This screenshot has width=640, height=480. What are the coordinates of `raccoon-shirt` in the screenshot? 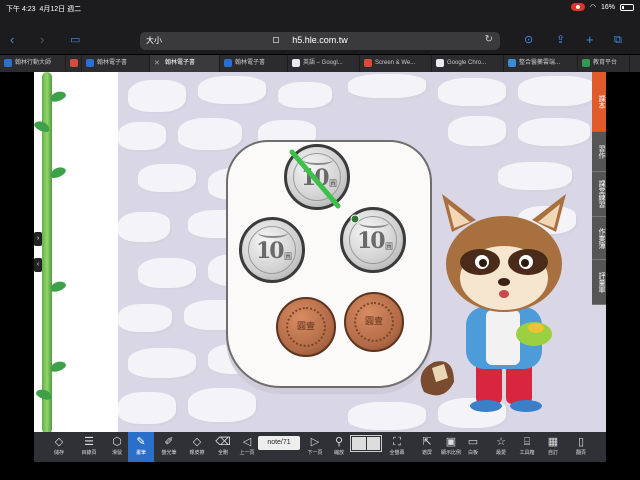 It's located at (503, 337).